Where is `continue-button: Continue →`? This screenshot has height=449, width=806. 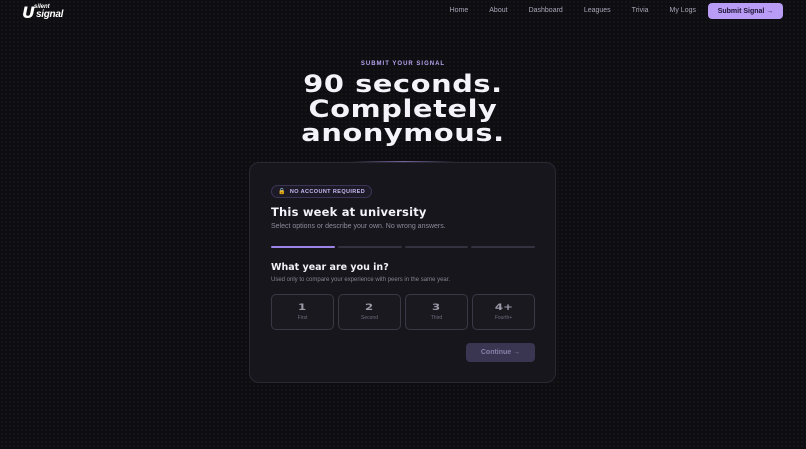 continue-button: Continue → is located at coordinates (500, 352).